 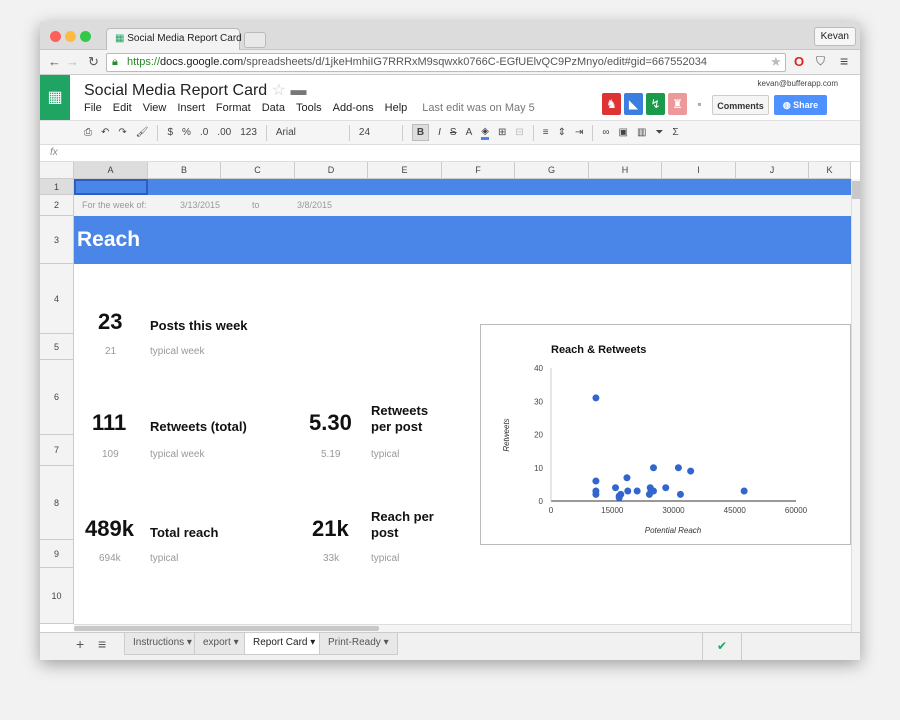 I want to click on italic-button: I, so click(x=439, y=132).